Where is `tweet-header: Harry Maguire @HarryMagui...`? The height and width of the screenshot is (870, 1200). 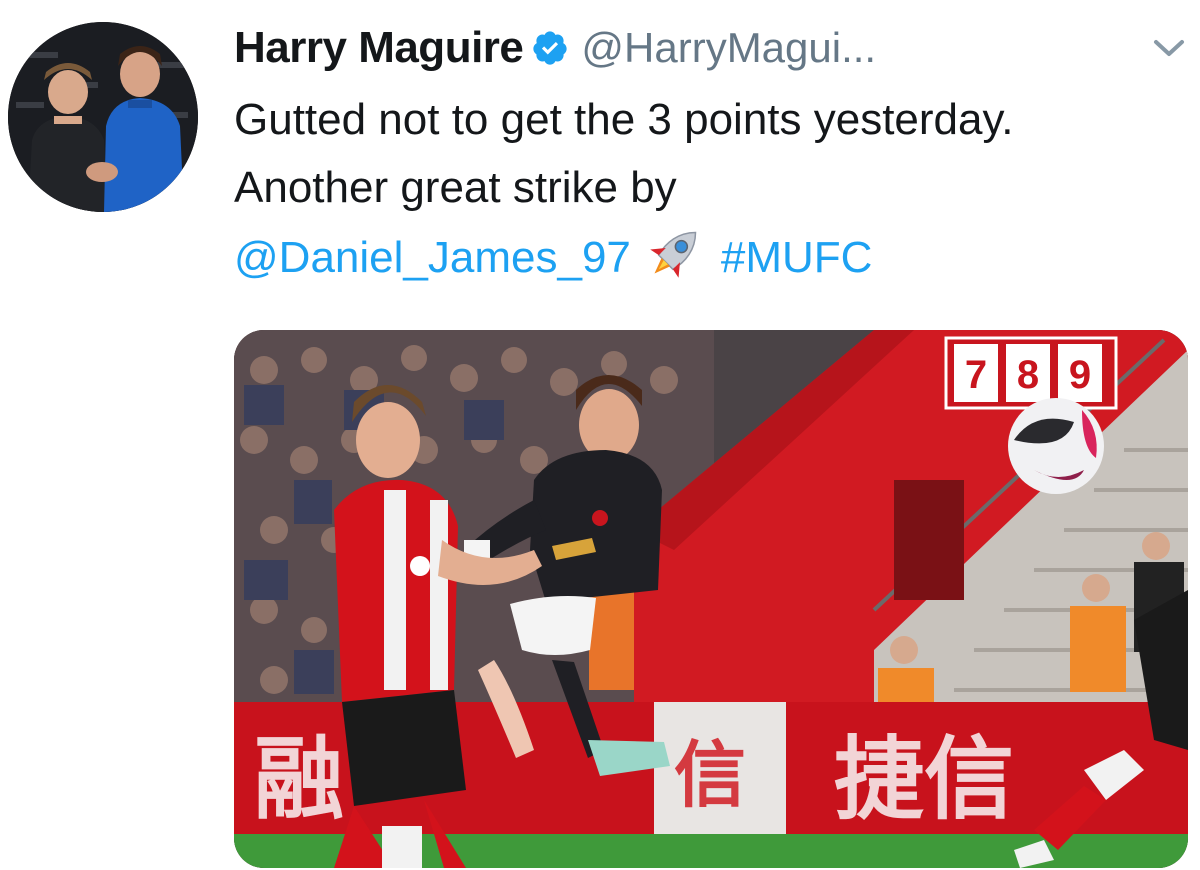 tweet-header: Harry Maguire @HarryMagui... is located at coordinates (555, 48).